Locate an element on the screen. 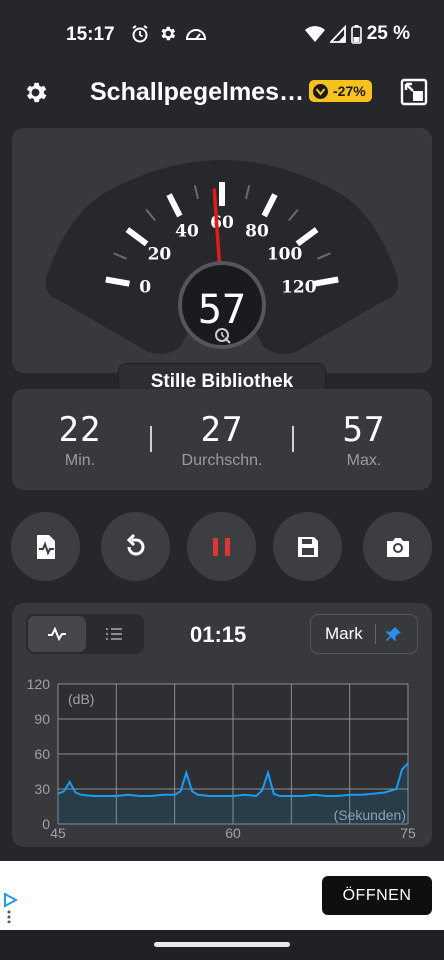  save-button is located at coordinates (307, 546).